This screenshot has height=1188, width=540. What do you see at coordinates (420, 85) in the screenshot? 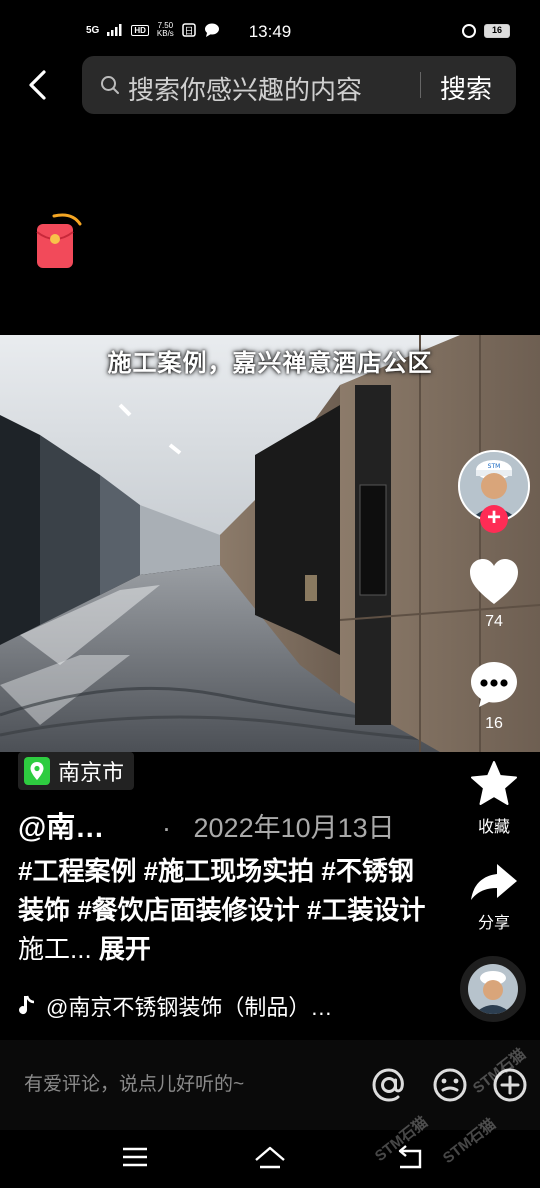
I see `search-divider` at bounding box center [420, 85].